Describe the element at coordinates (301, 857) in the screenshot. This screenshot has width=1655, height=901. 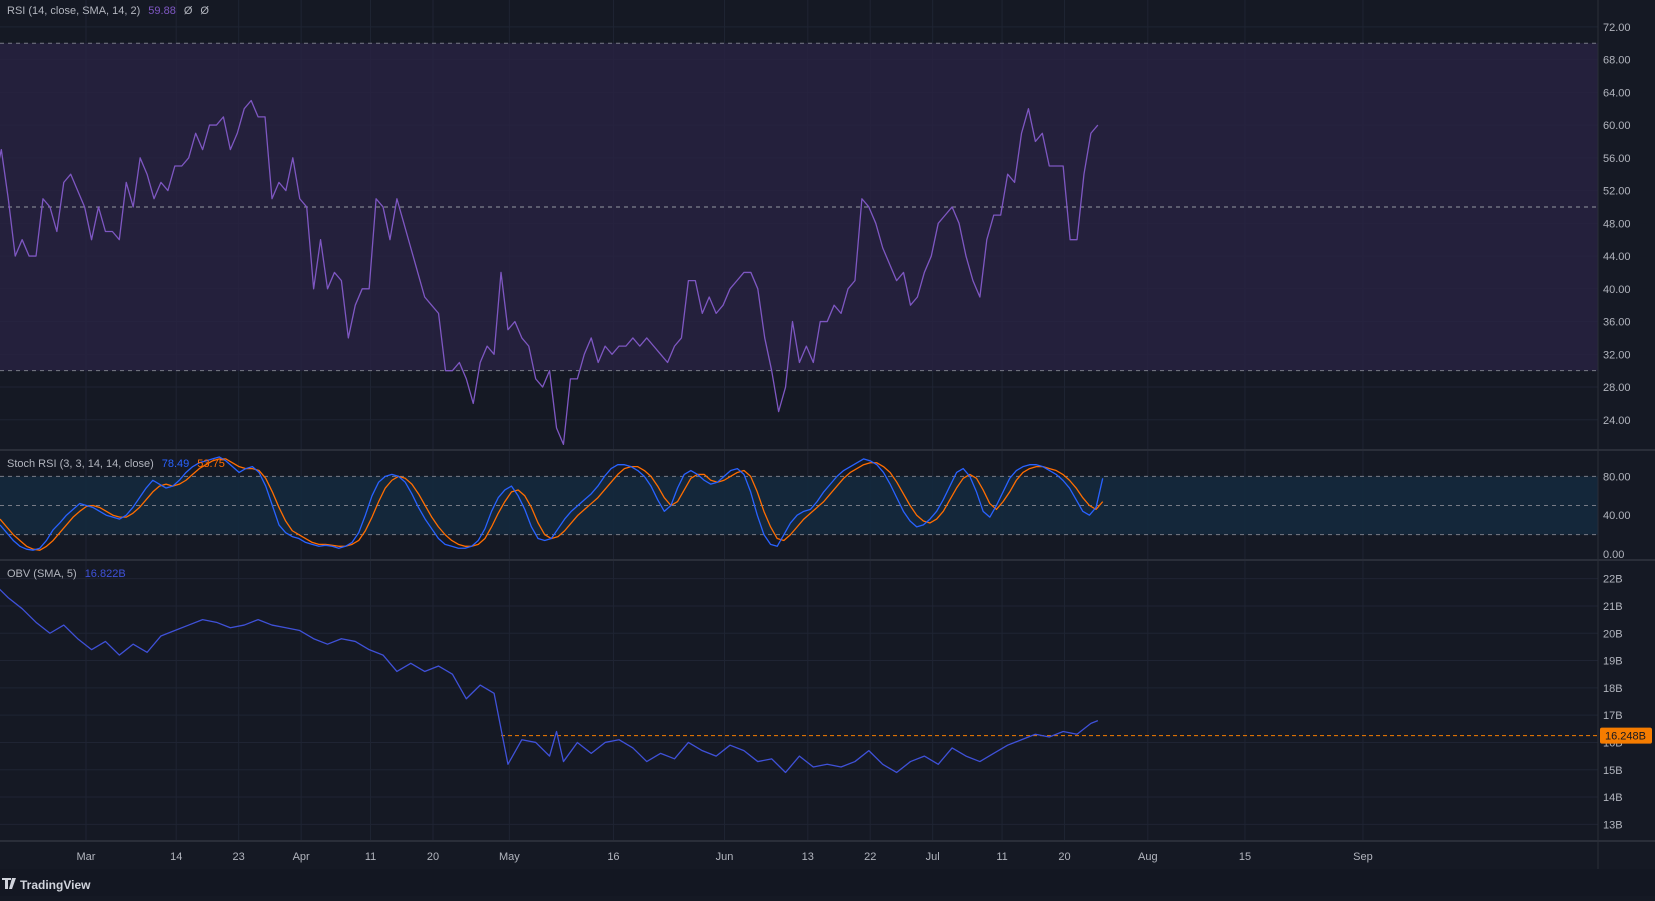
I see `time-axis-label: Apr` at that location.